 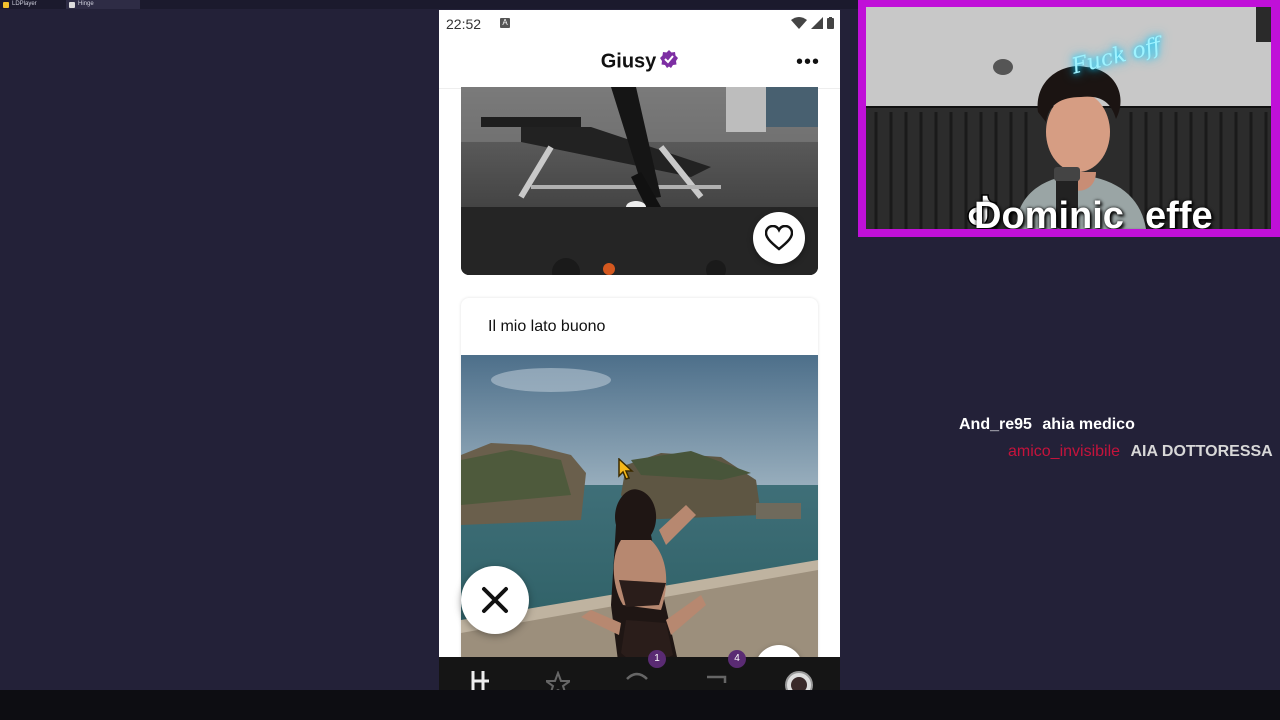 What do you see at coordinates (464, 24) in the screenshot?
I see `status-time: 22:52` at bounding box center [464, 24].